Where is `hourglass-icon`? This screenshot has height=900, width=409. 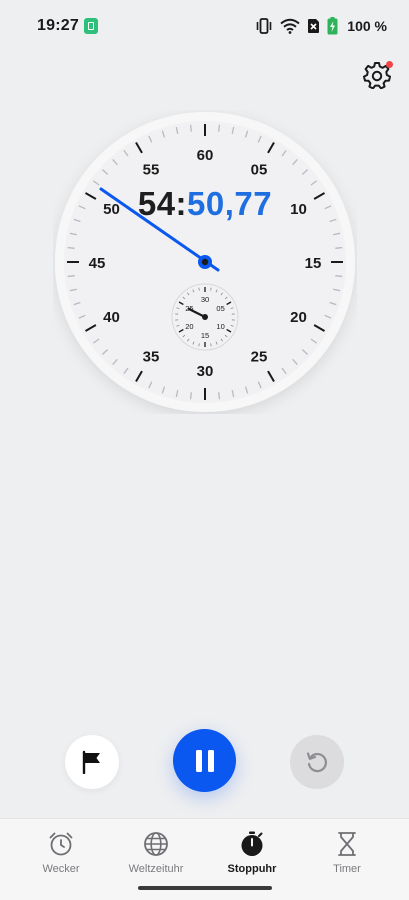
hourglass-icon is located at coordinates (347, 844).